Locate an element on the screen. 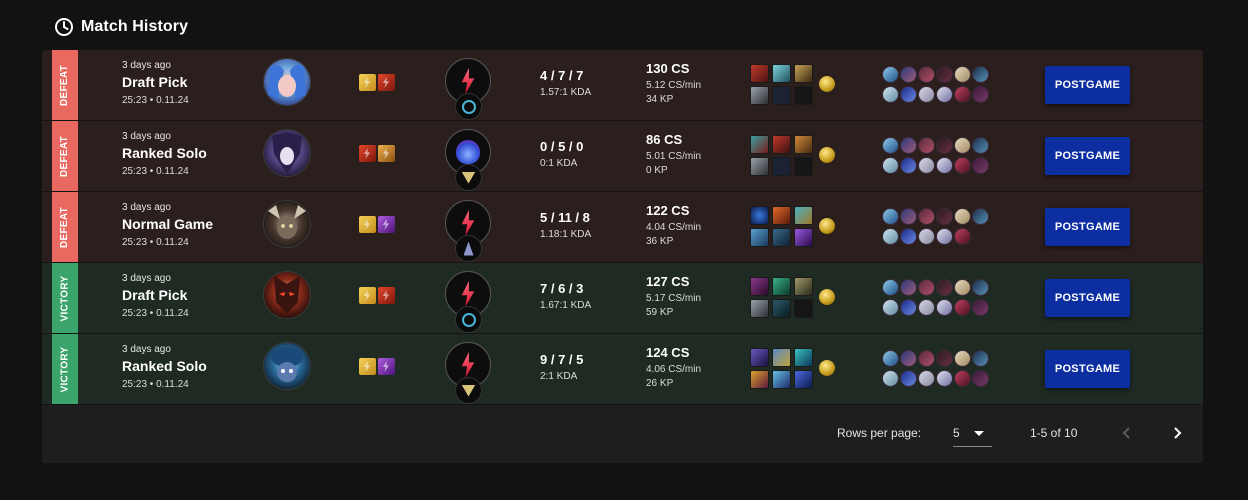 This screenshot has height=500, width=1248. cs-per-min: 5.12 CS/min is located at coordinates (674, 85).